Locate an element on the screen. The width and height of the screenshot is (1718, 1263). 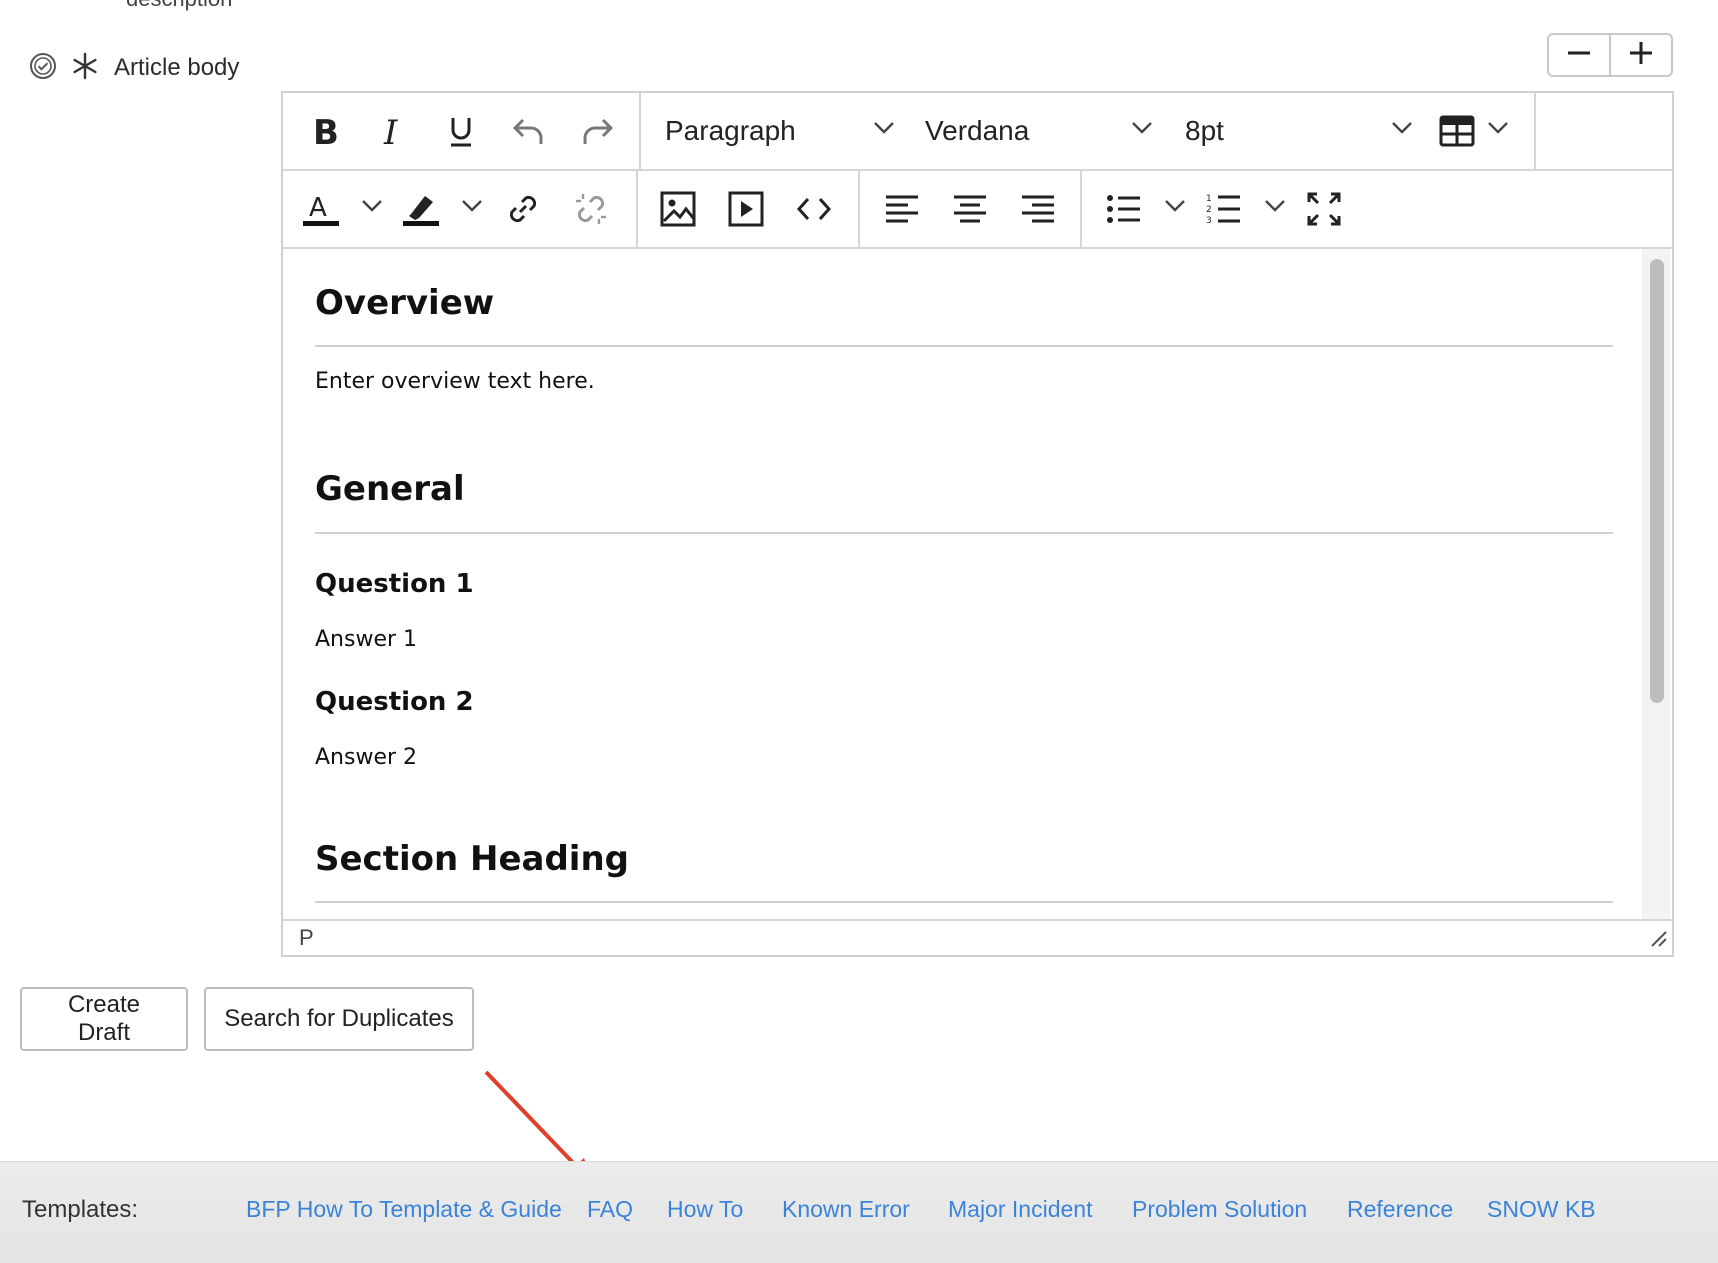
align-right-icon is located at coordinates (1038, 209).